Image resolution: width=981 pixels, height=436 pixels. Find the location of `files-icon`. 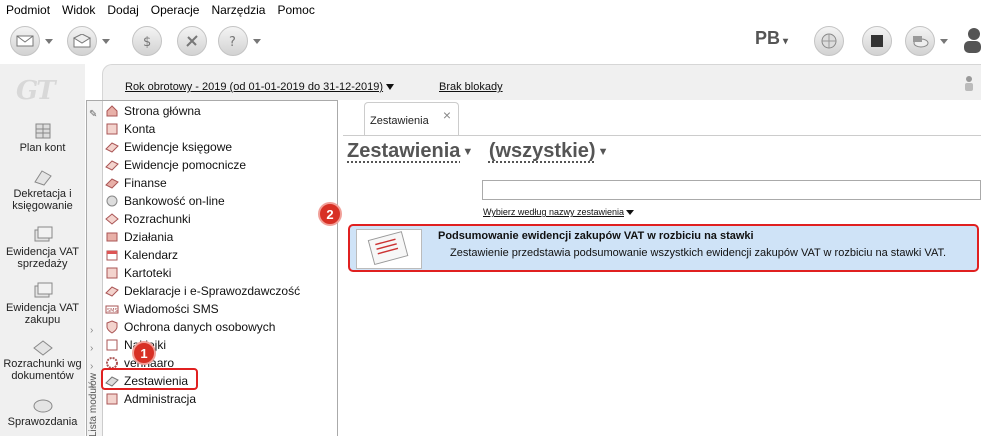

files-icon is located at coordinates (112, 273).